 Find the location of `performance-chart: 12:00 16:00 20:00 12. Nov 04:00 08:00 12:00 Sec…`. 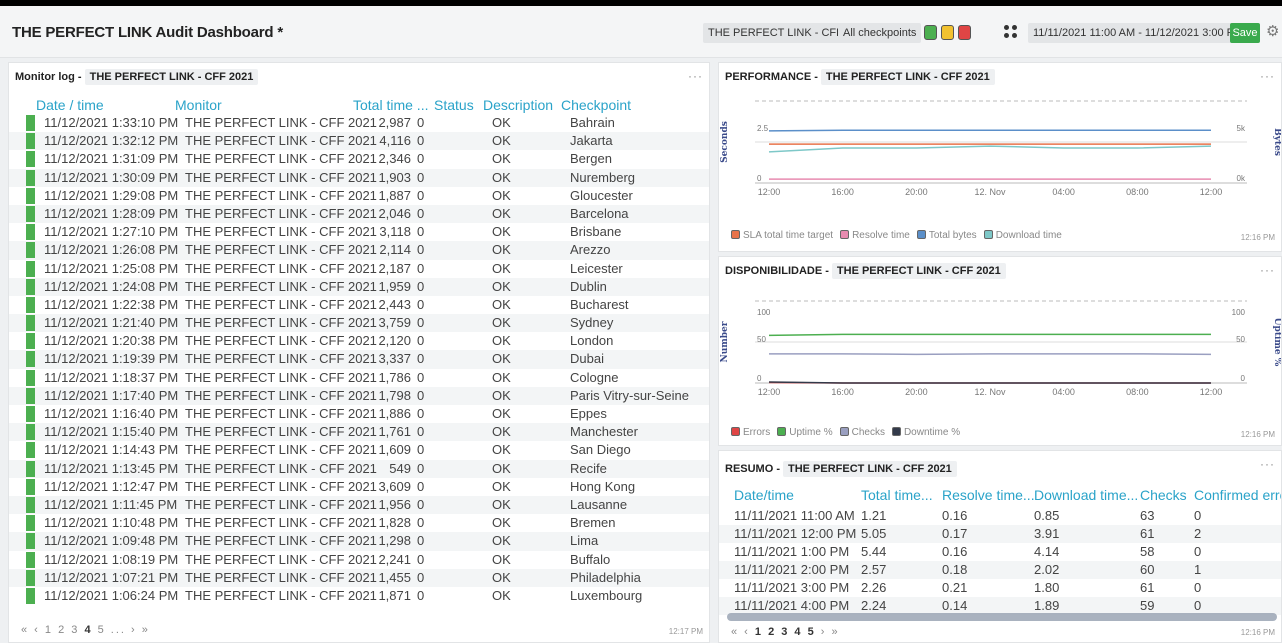

performance-chart: 12:00 16:00 20:00 12. Nov 04:00 08:00 12:00 Sec… is located at coordinates (1000, 148).